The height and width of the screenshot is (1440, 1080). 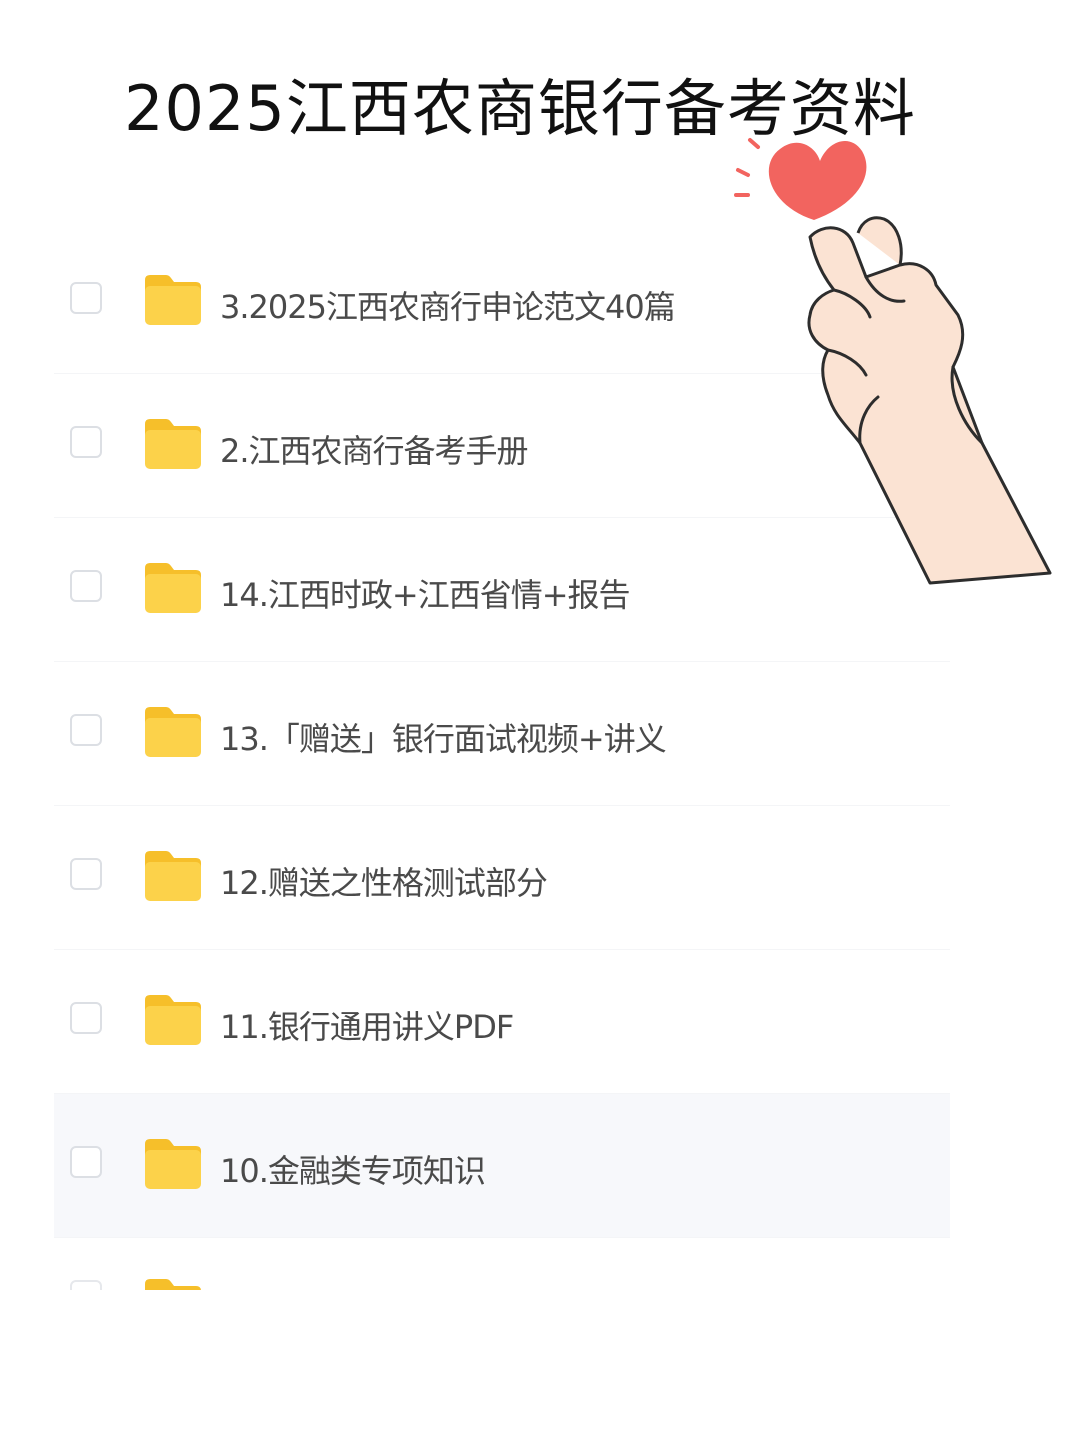 I want to click on file-row: 11.银行通用讲义PDF, so click(x=502, y=1022).